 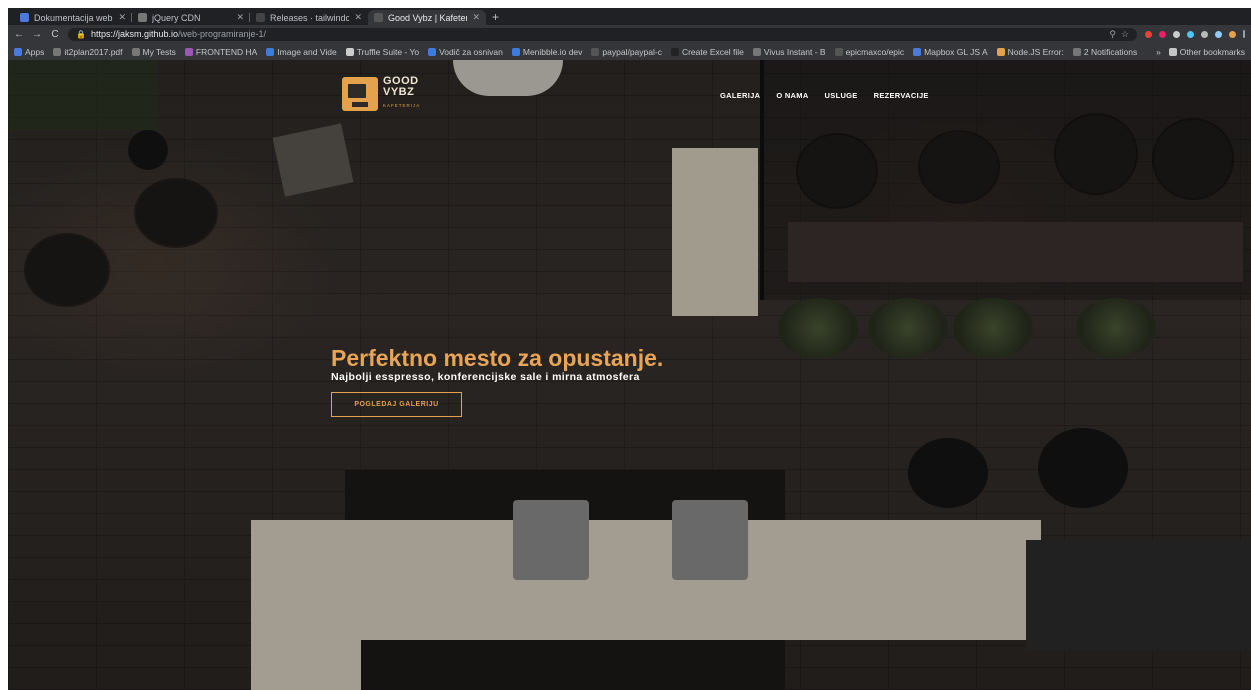 I want to click on bookmark-item: Node.JS Error:, so click(x=1030, y=52).